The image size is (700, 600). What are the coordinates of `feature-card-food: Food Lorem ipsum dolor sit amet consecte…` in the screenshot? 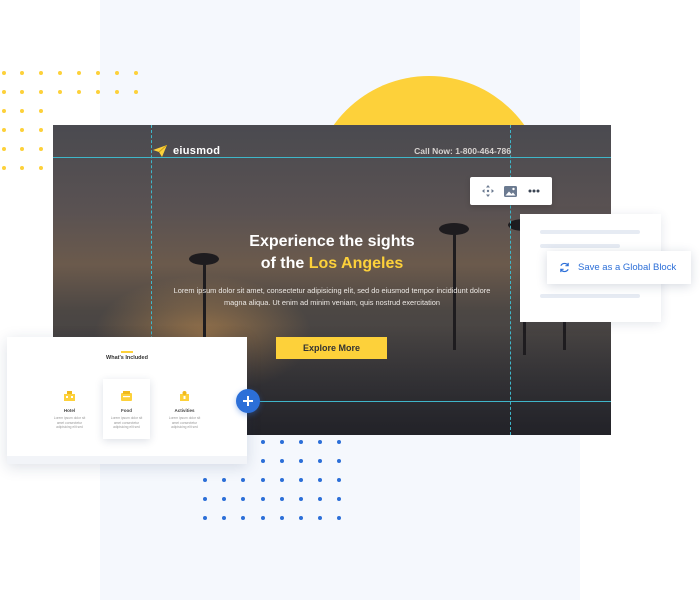 It's located at (126, 409).